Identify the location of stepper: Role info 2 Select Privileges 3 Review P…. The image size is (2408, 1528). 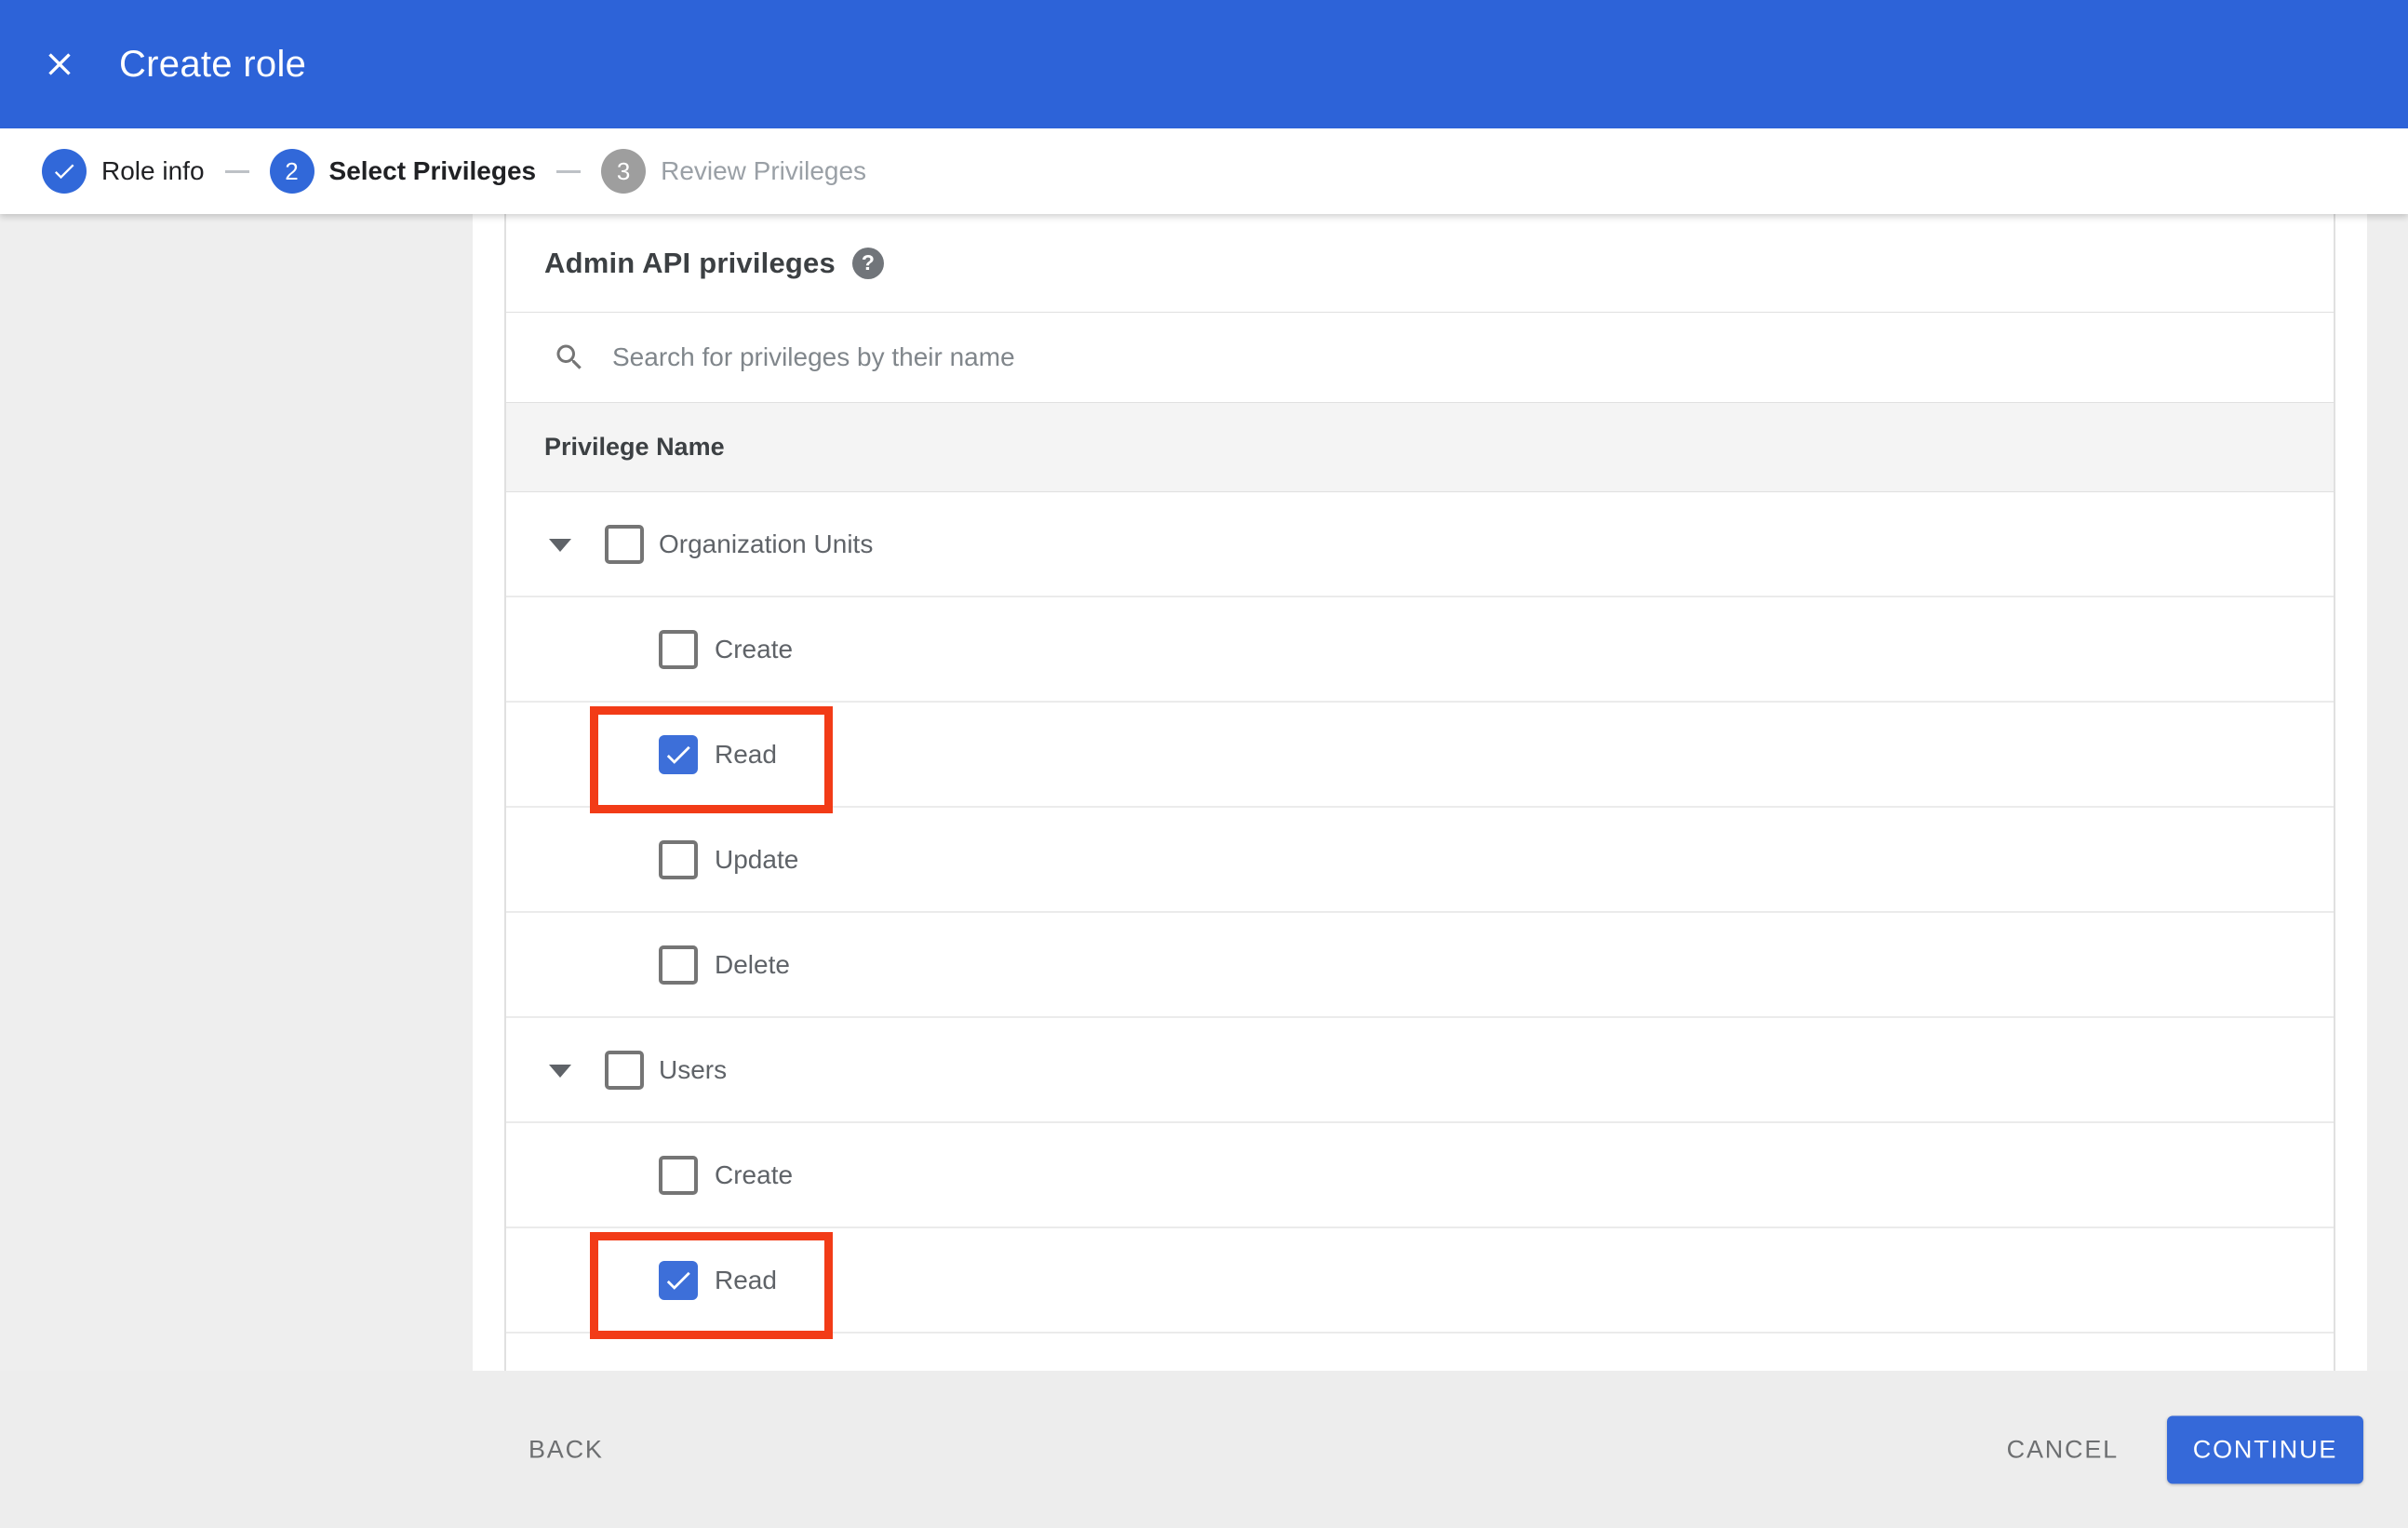
(1204, 171).